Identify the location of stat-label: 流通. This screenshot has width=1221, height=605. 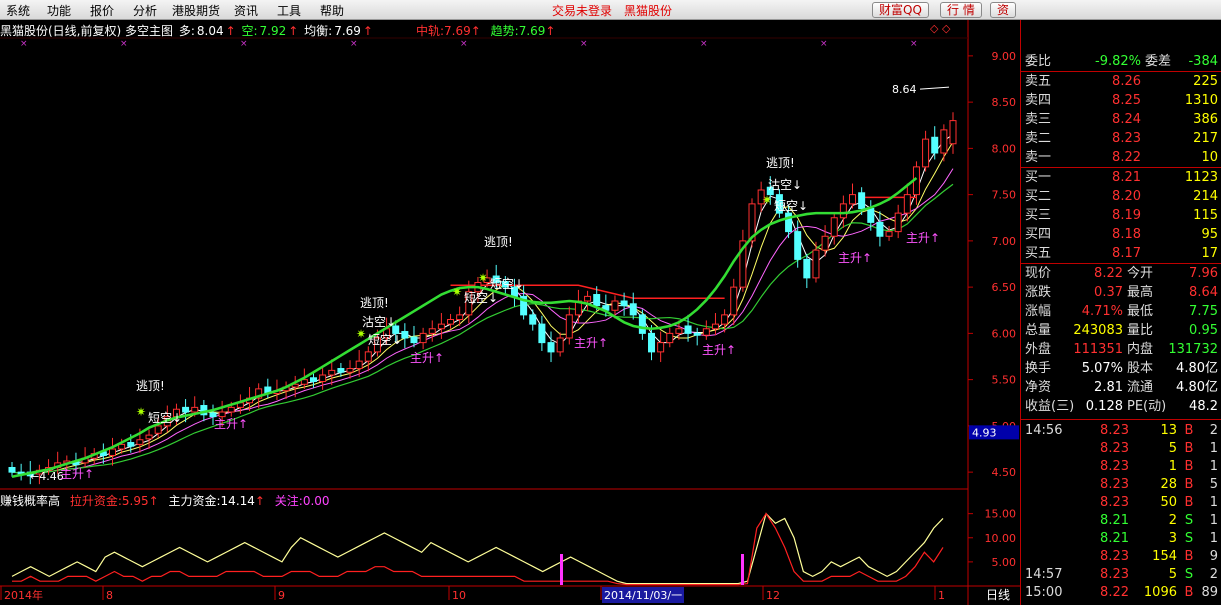
(1140, 387).